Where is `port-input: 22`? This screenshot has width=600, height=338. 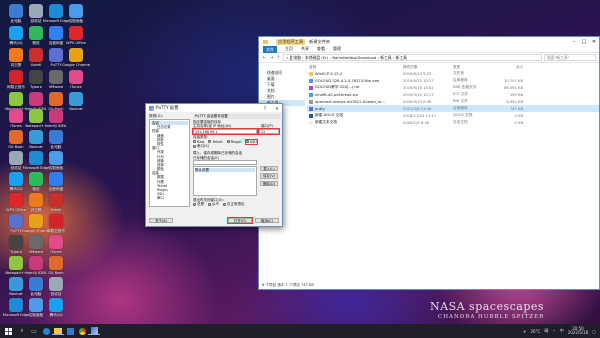
port-input: 22 is located at coordinates (269, 131).